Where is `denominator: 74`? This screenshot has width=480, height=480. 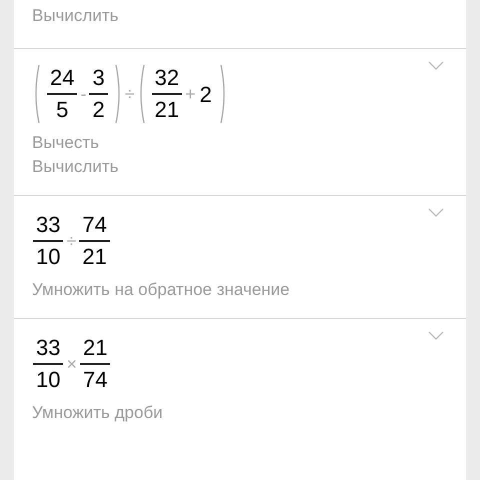 denominator: 74 is located at coordinates (95, 379).